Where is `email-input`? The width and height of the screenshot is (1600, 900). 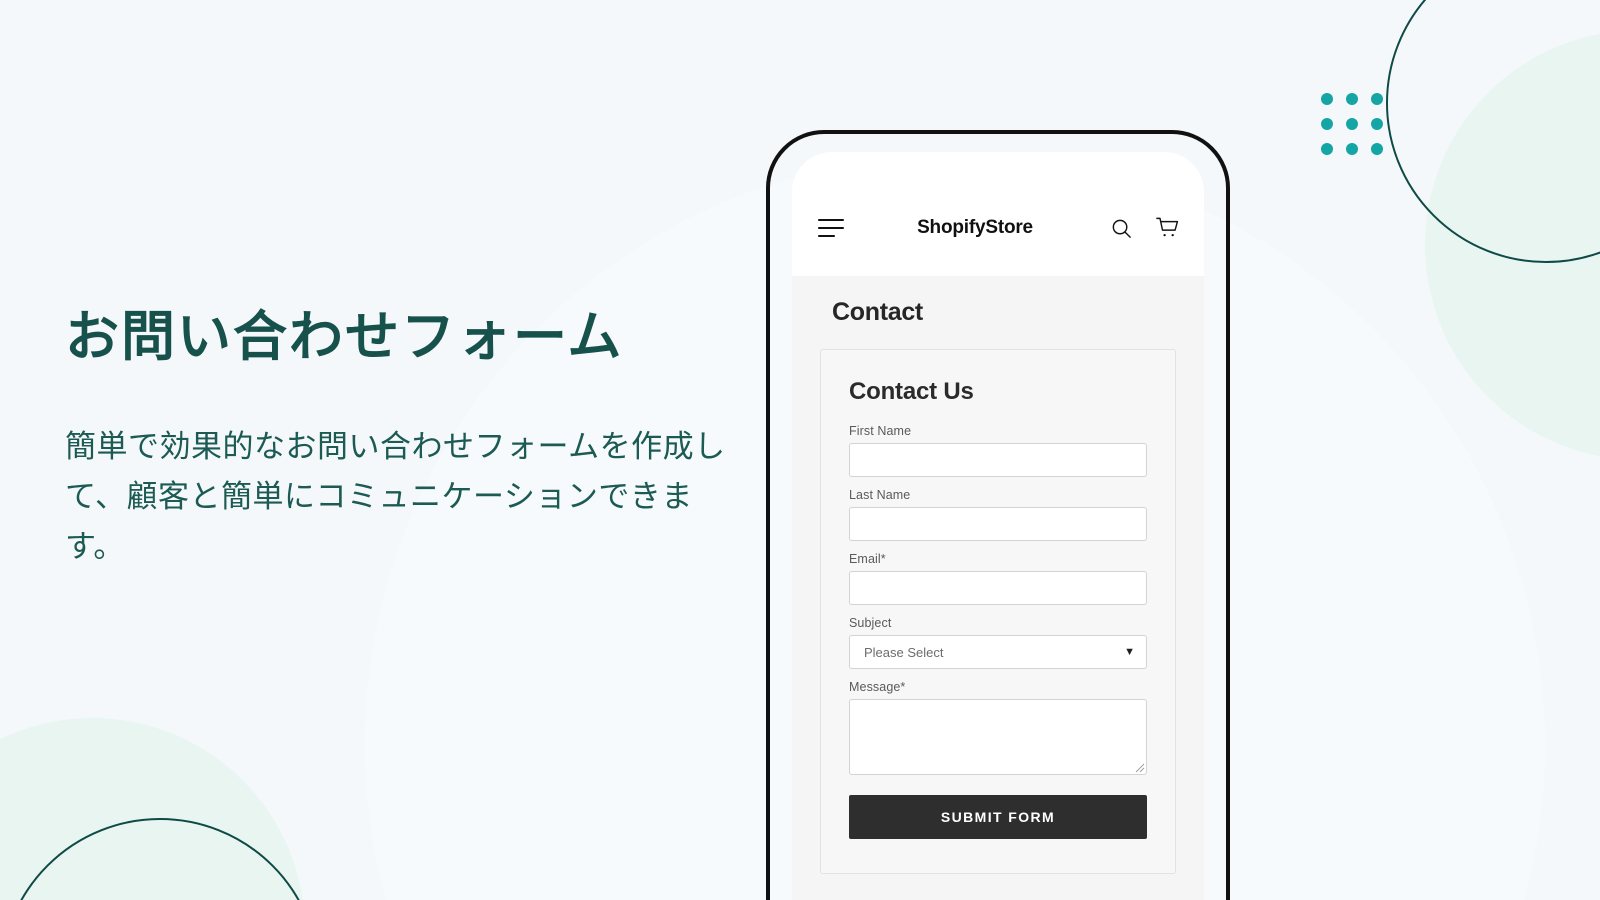 email-input is located at coordinates (998, 588).